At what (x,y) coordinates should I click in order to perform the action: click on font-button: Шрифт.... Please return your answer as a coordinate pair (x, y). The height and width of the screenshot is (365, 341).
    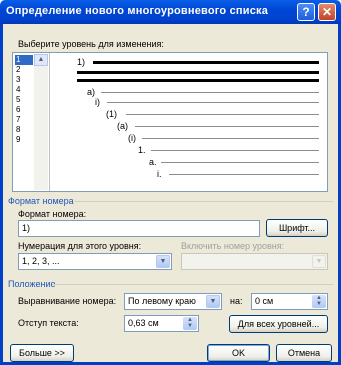
    Looking at the image, I should click on (297, 228).